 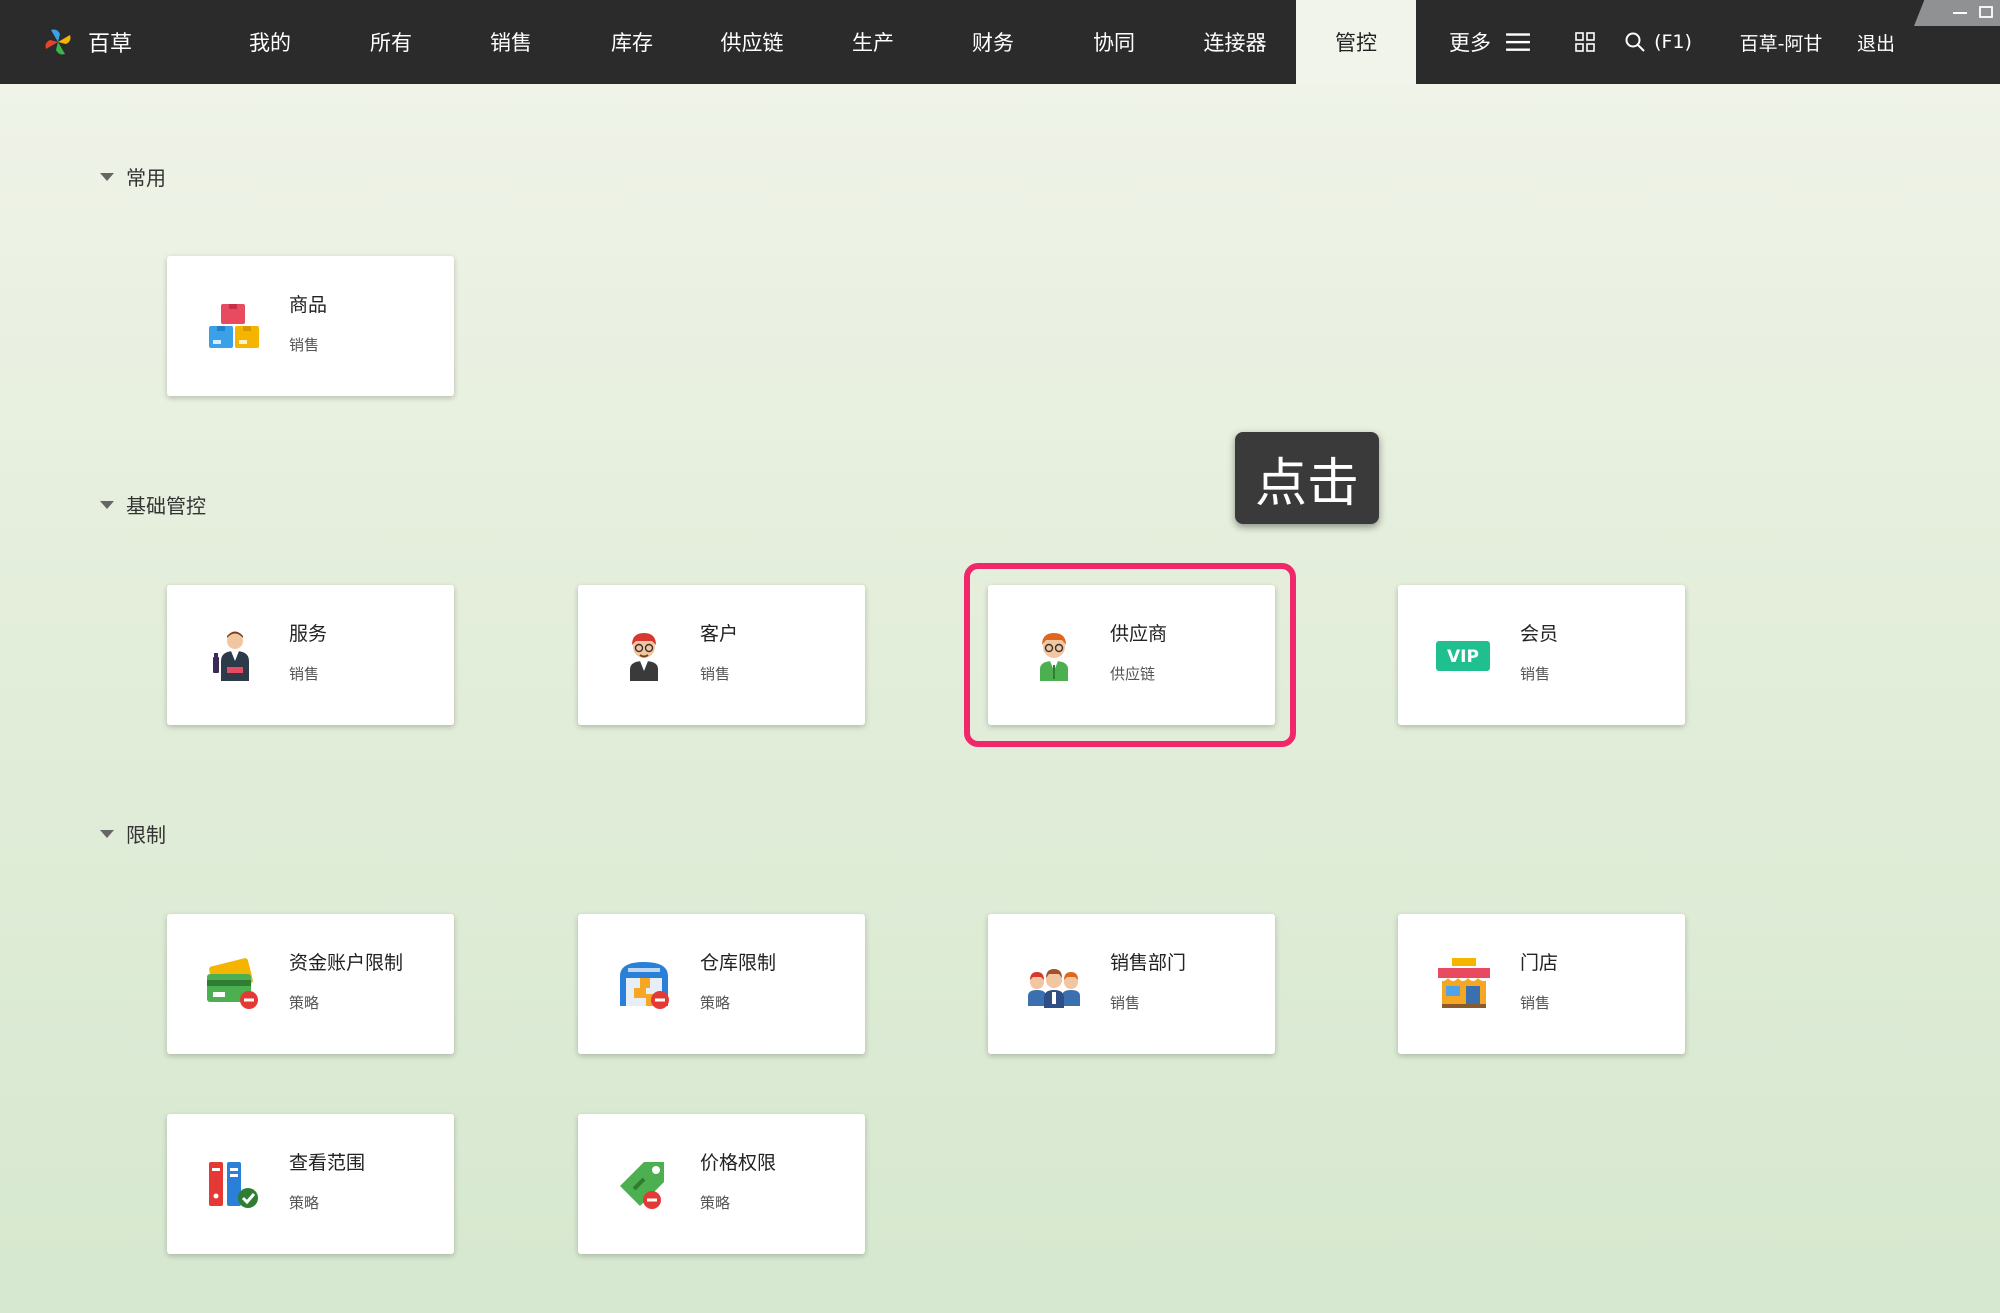 What do you see at coordinates (644, 655) in the screenshot?
I see `customer-avatar-icon` at bounding box center [644, 655].